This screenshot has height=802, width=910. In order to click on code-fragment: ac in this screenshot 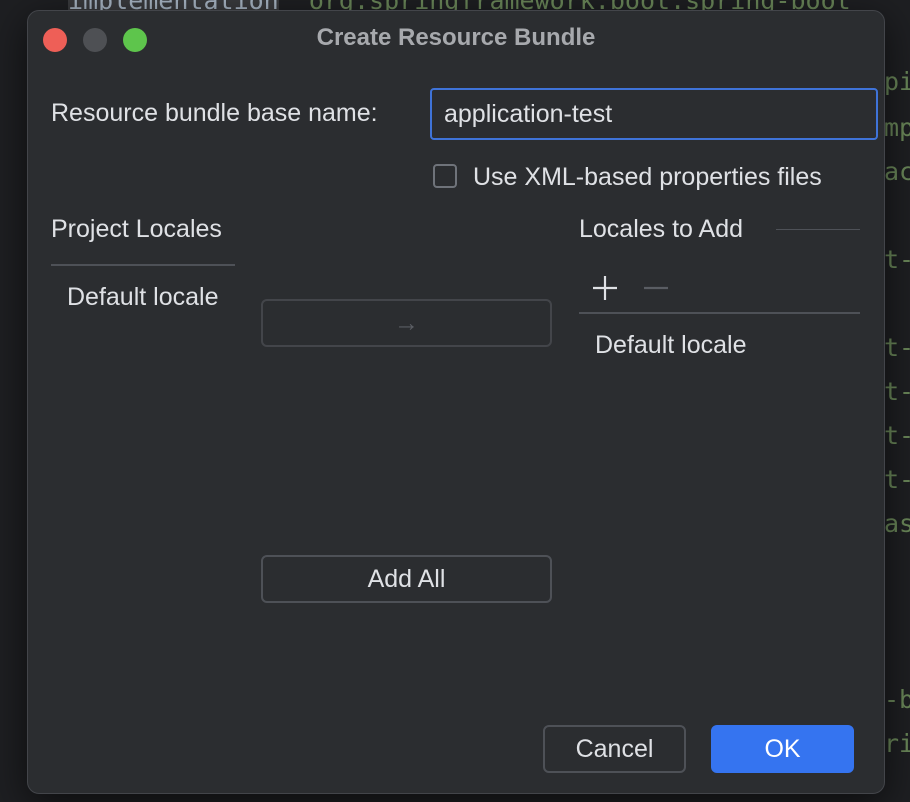, I will do `click(897, 171)`.